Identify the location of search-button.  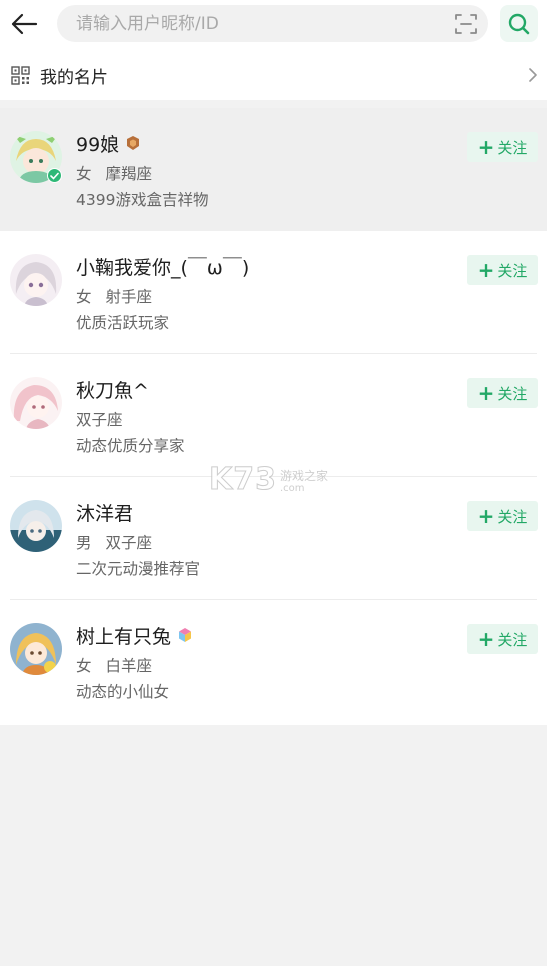
(519, 23).